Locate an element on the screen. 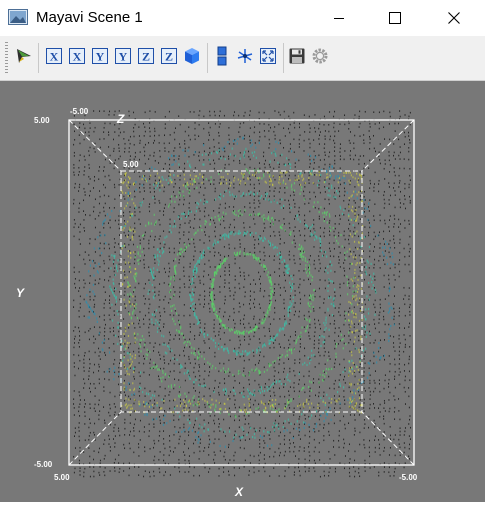 This screenshot has height=507, width=485. isometric-view-button is located at coordinates (192, 56).